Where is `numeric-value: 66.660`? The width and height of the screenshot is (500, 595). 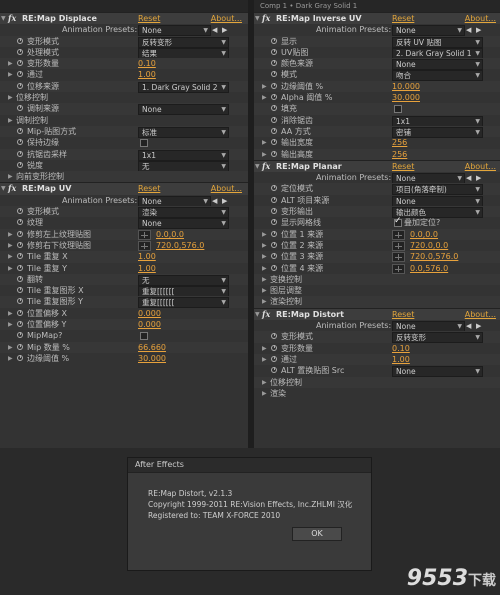 numeric-value: 66.660 is located at coordinates (152, 347).